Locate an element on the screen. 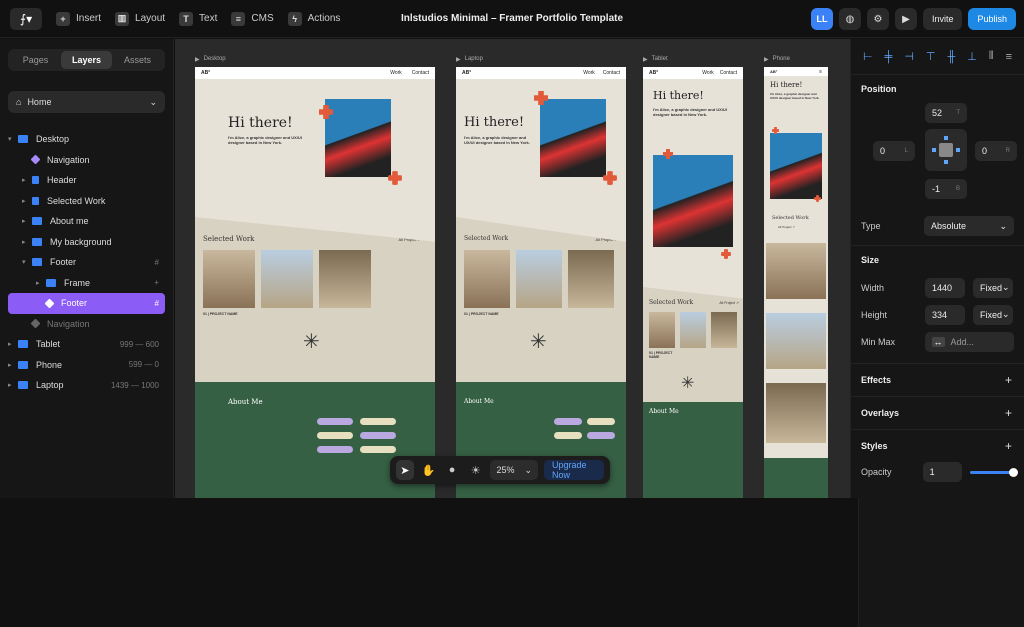 The image size is (1024, 627). type-select: Absolute ⌄ is located at coordinates (969, 226).